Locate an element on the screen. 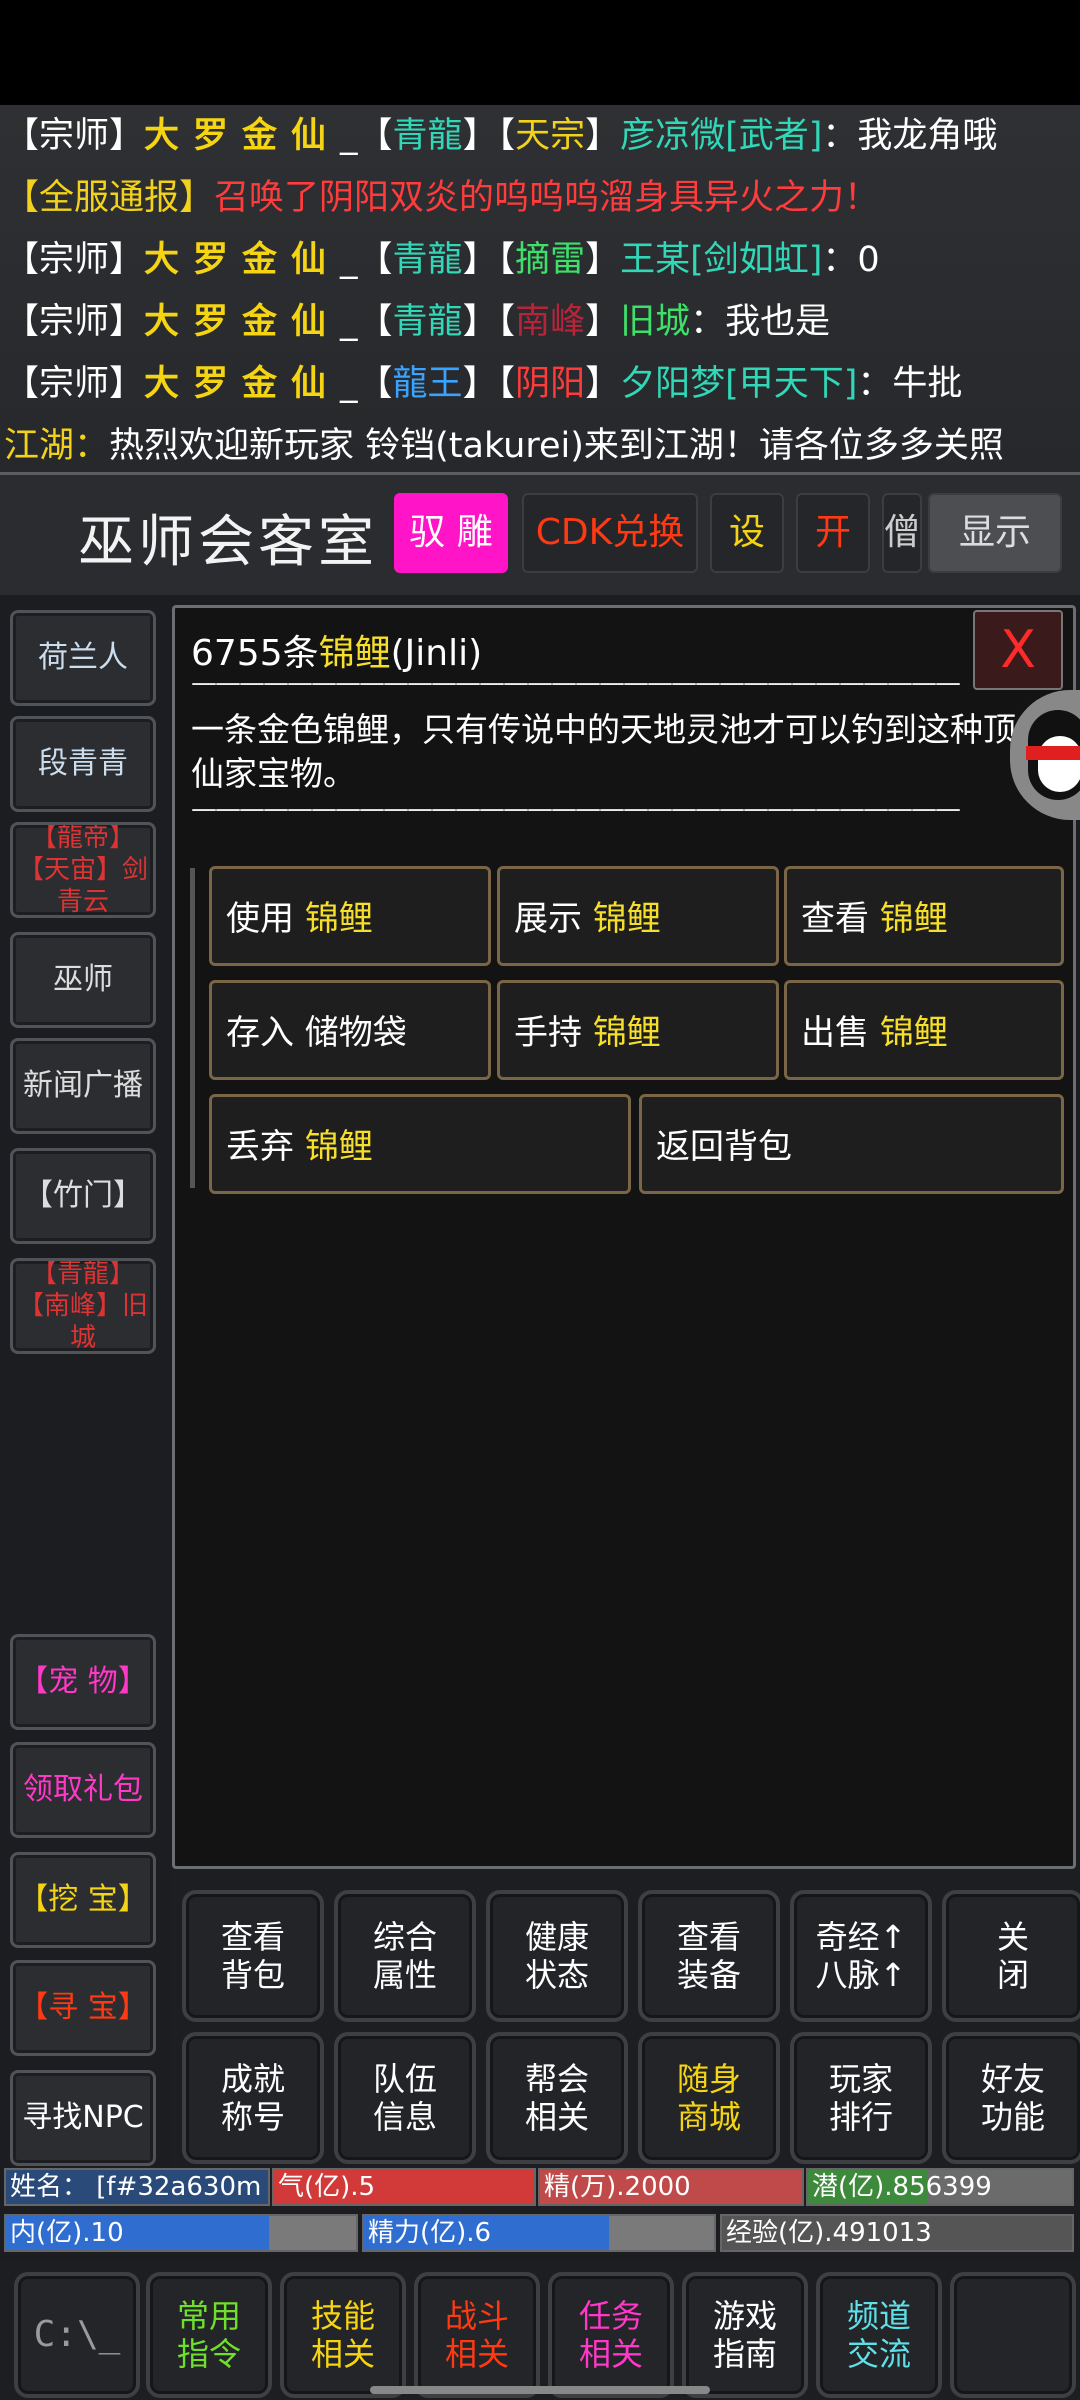  stat-jing-text: 精(万).2000 is located at coordinates (617, 2187).